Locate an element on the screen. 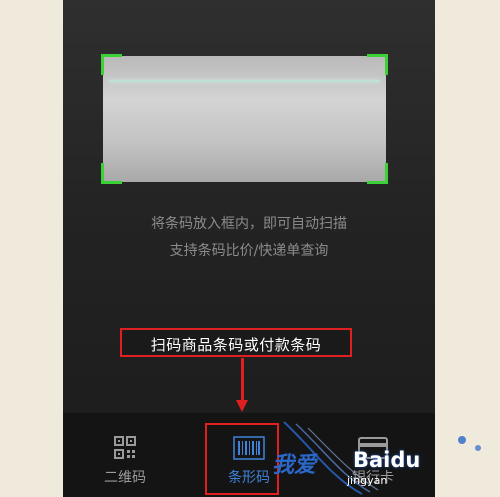 The width and height of the screenshot is (500, 497). tab-qr-code: 二维码 is located at coordinates (125, 455).